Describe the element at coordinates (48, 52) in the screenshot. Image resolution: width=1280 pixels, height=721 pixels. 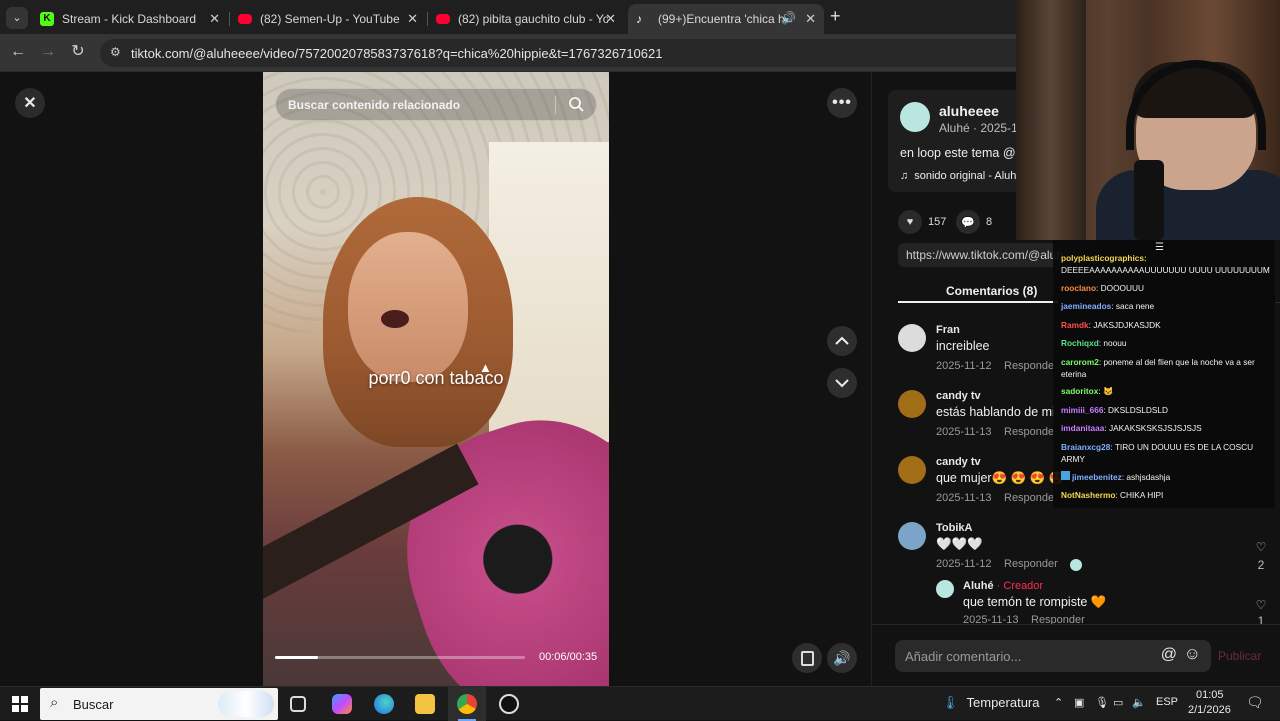
I see `forward-icon: →` at that location.